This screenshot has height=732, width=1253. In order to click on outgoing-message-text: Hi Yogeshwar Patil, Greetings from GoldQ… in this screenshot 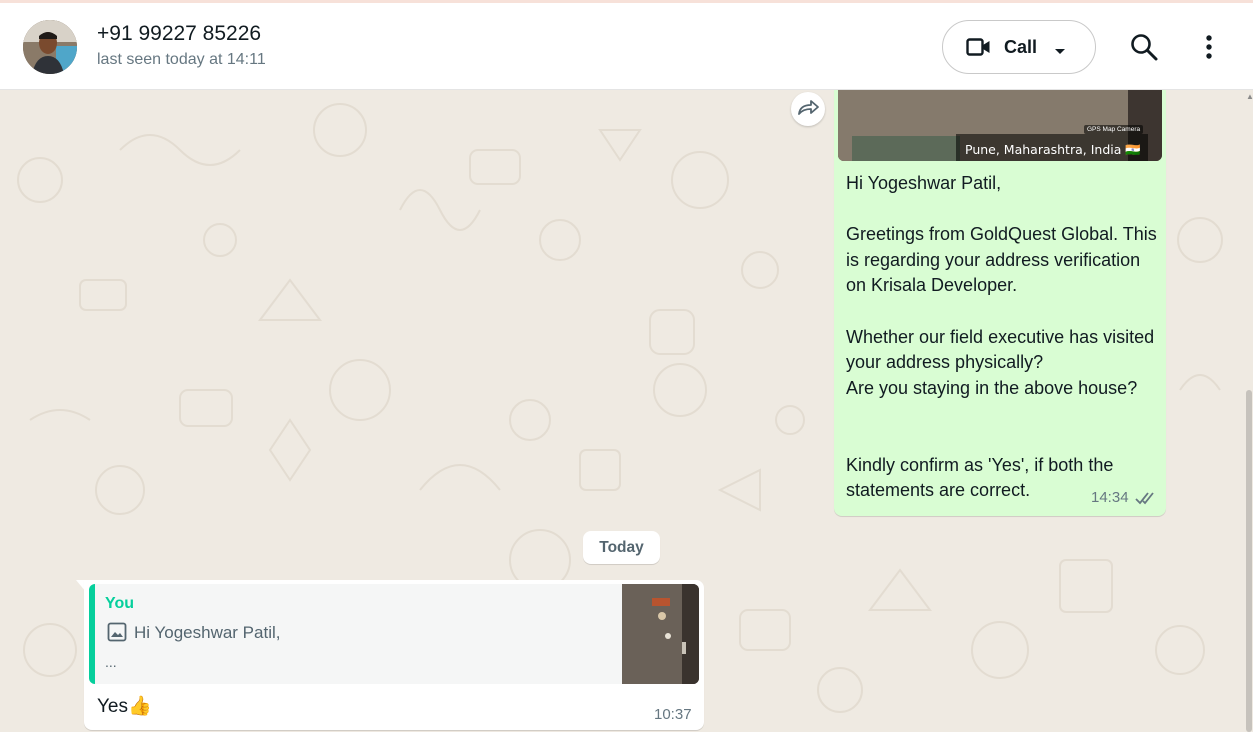, I will do `click(1001, 337)`.